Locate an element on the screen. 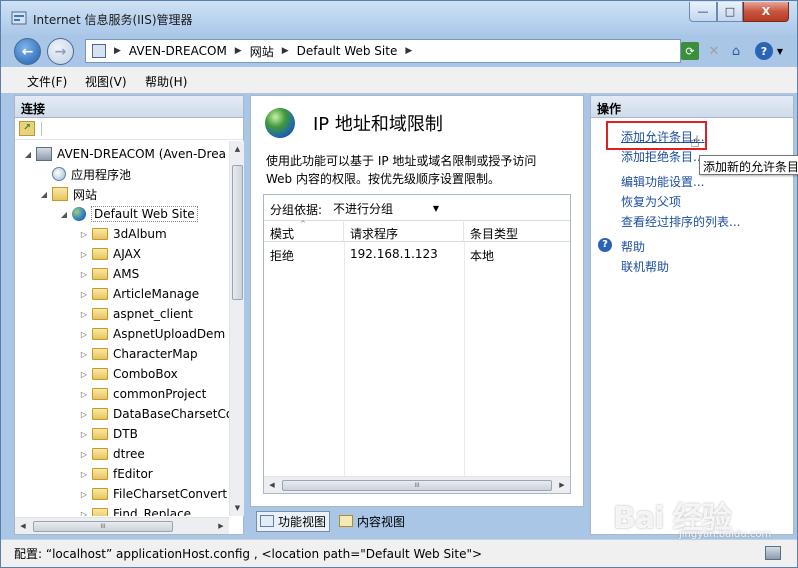 This screenshot has height=568, width=798. online-help-link: 联机帮助 is located at coordinates (645, 266).